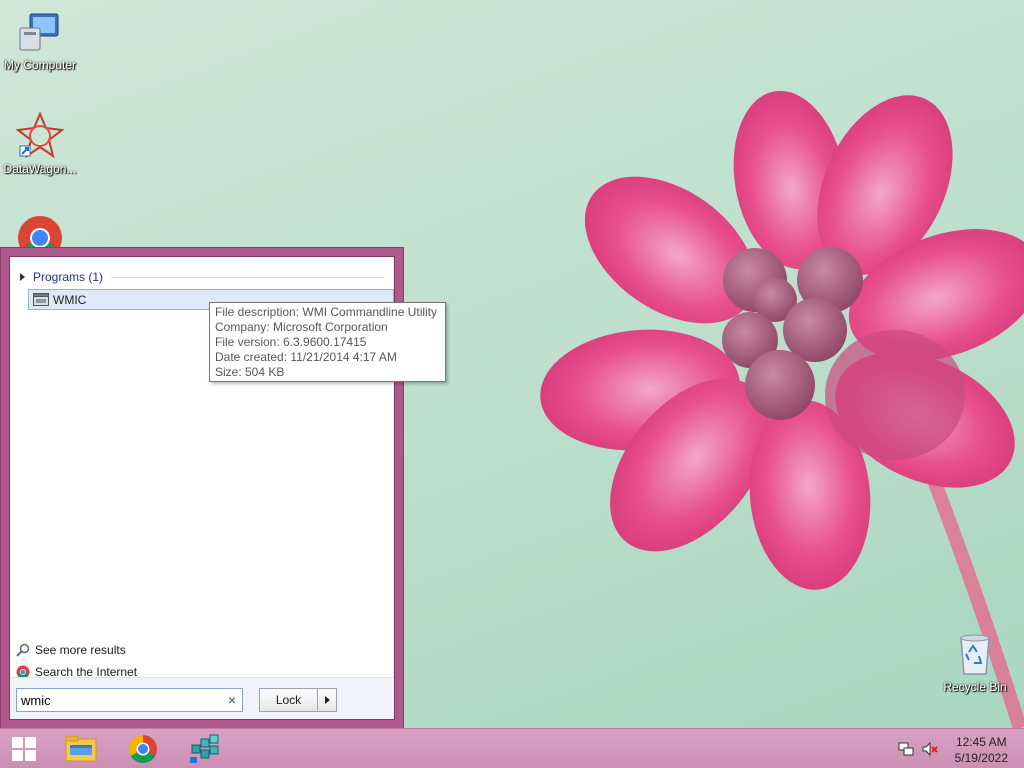 This screenshot has width=1024, height=768. I want to click on taskbar-clock: 12:45 AM 5/19/2022, so click(981, 750).